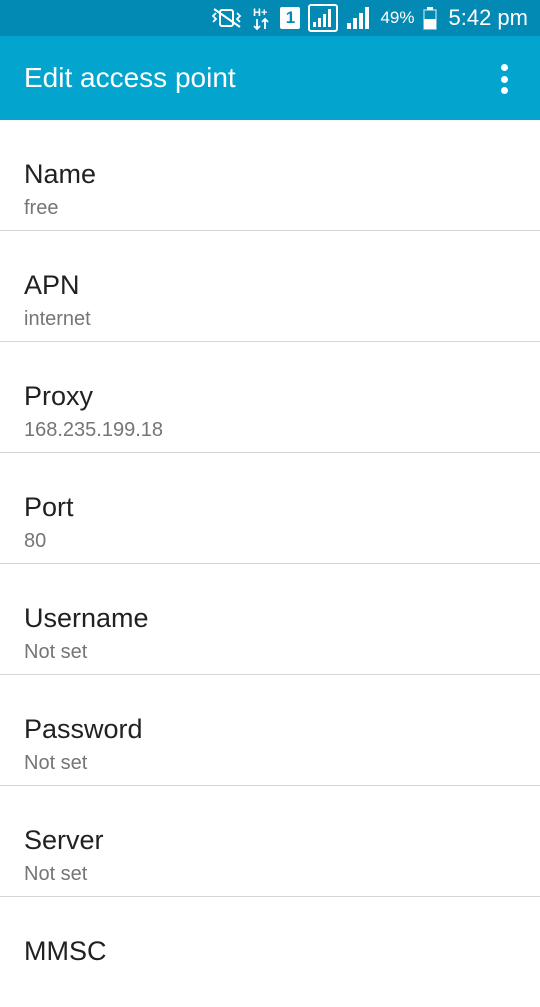 The width and height of the screenshot is (540, 1007). What do you see at coordinates (83, 729) in the screenshot?
I see `pref-label: Password` at bounding box center [83, 729].